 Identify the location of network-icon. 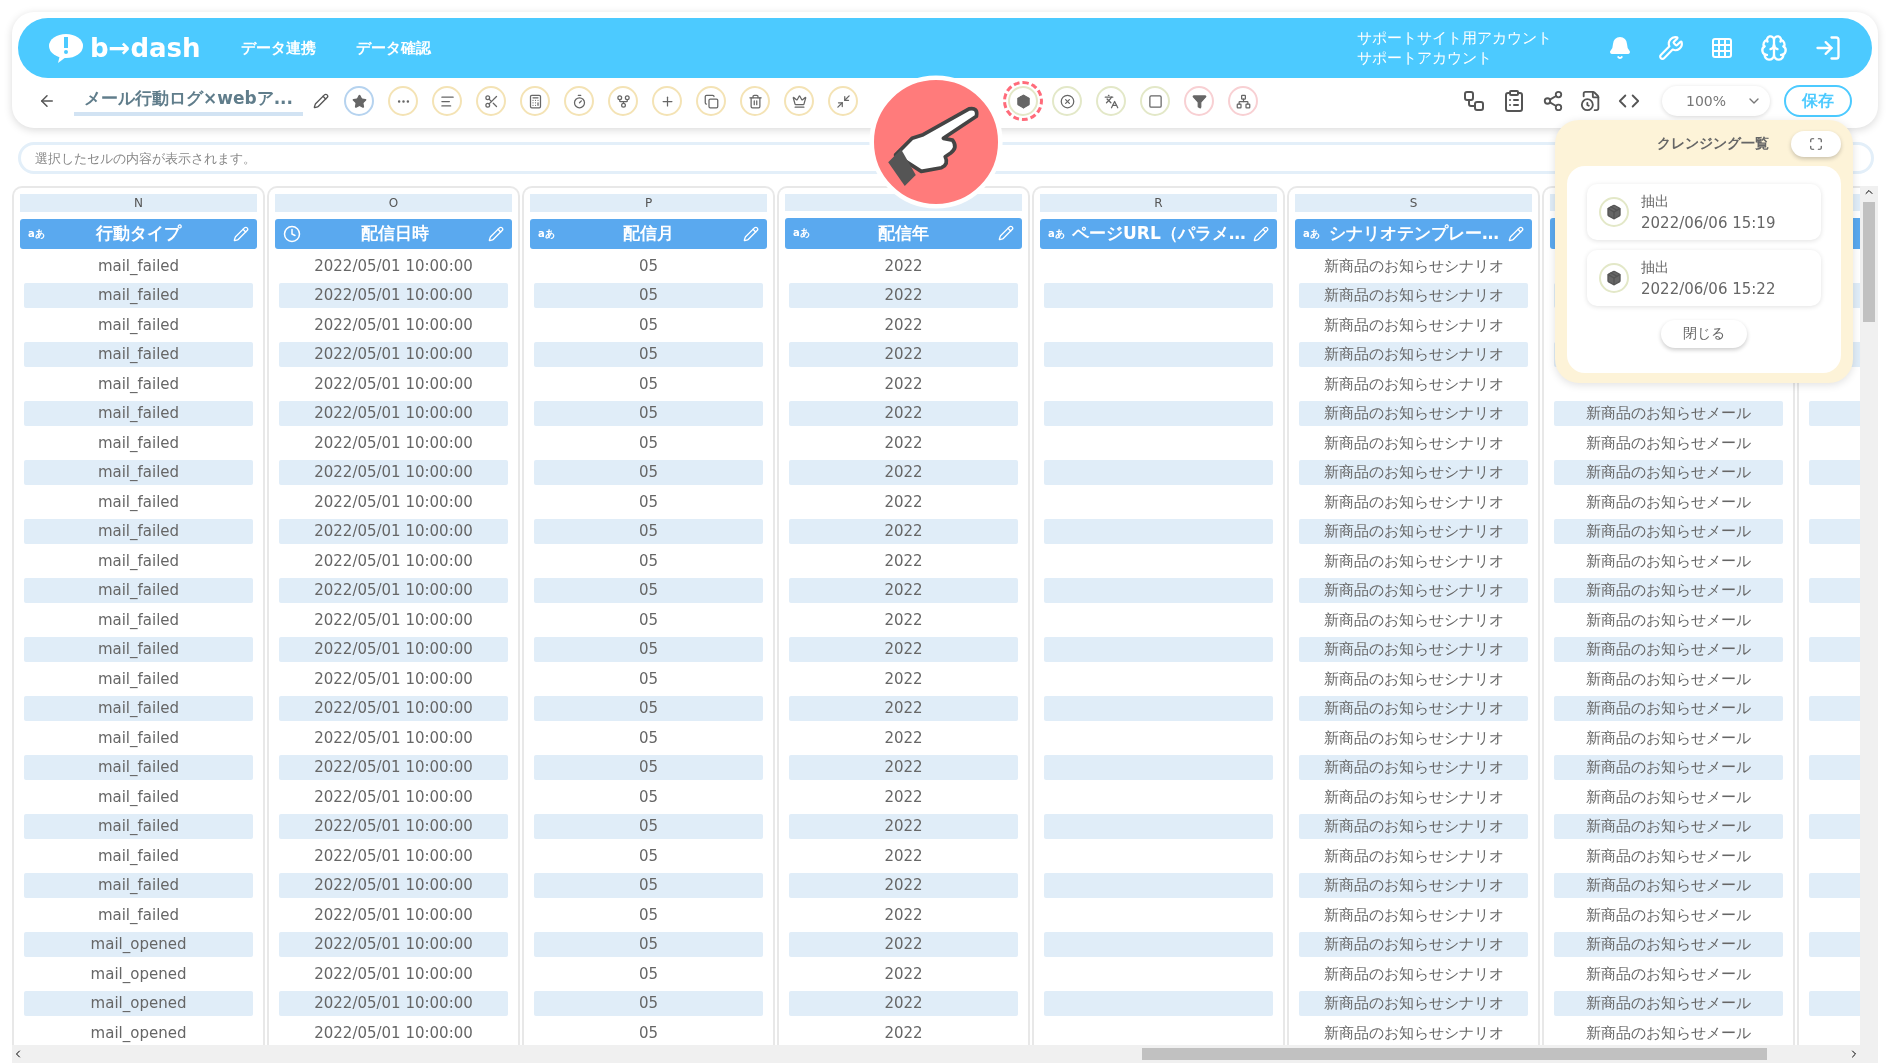
(1243, 101).